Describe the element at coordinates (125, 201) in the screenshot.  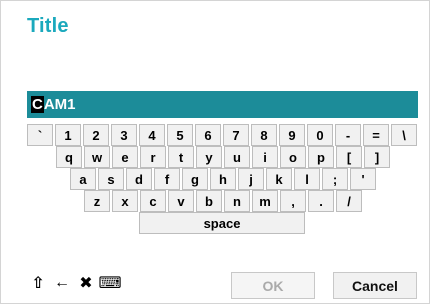
I see `key-3-1: x` at that location.